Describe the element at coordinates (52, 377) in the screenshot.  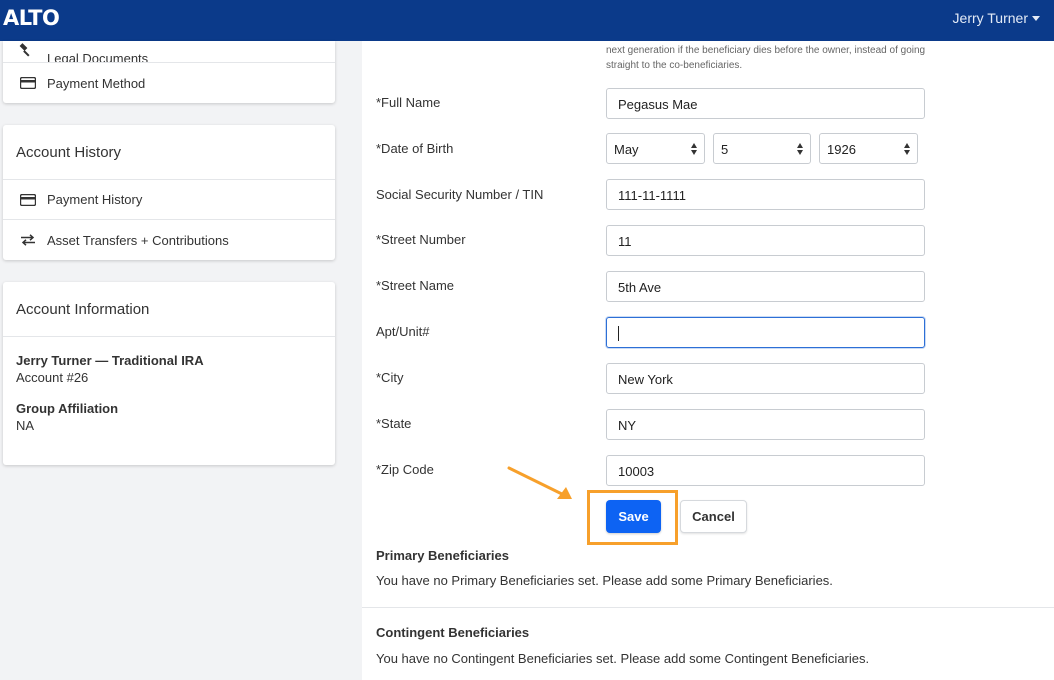
I see `account-number: Account #26` at that location.